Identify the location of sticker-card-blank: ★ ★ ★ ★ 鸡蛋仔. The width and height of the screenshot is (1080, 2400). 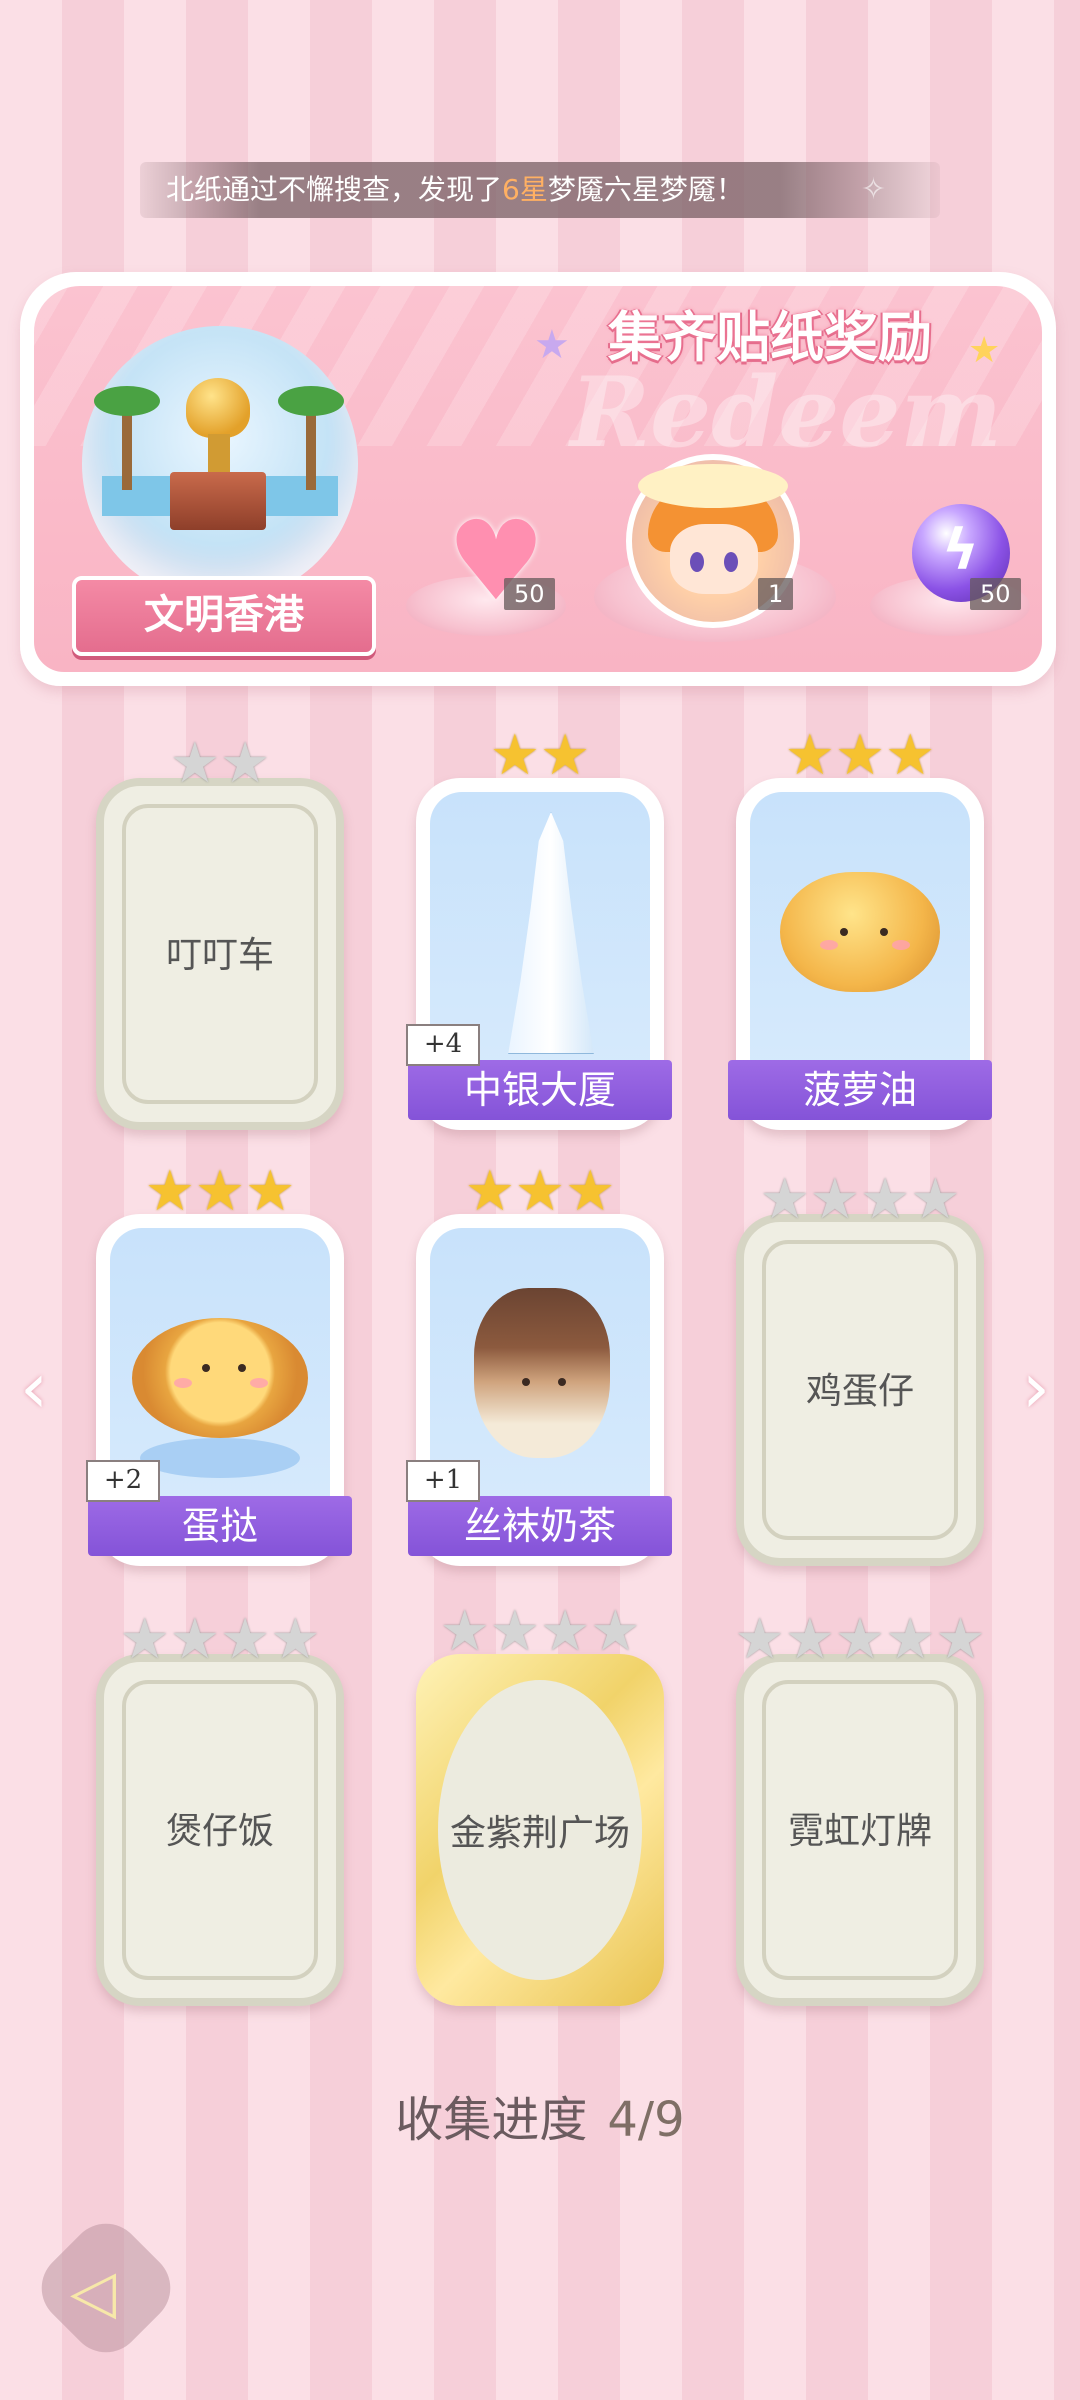
(860, 1369).